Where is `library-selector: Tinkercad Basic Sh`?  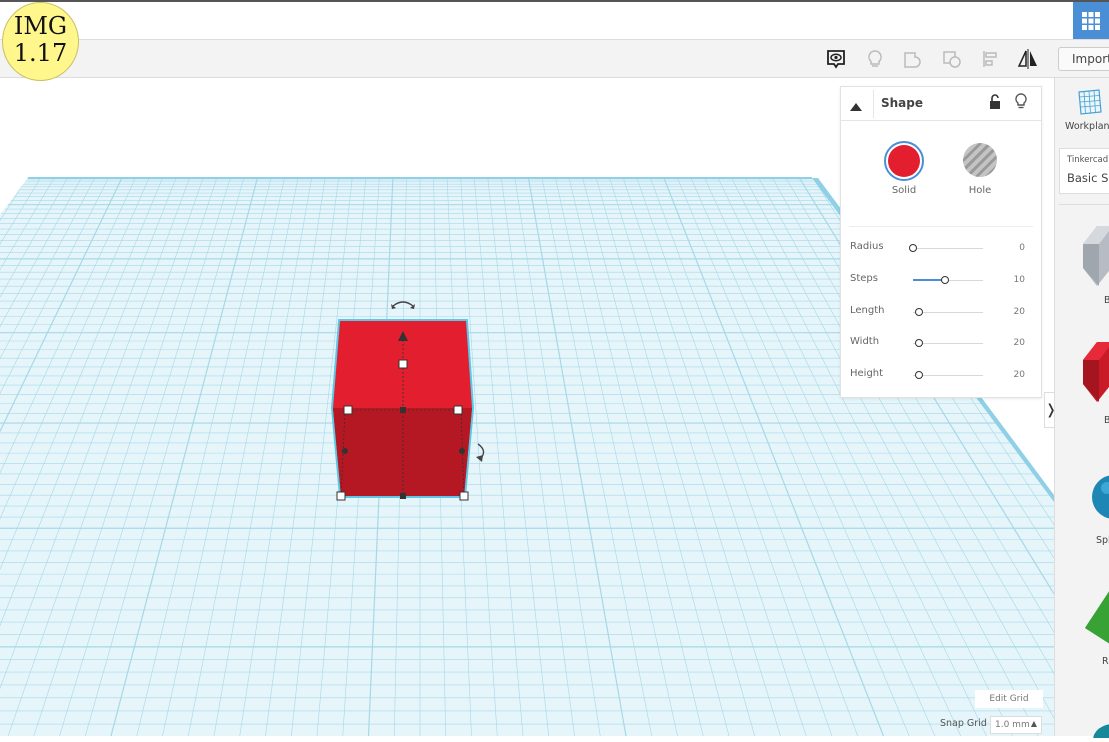 library-selector: Tinkercad Basic Sh is located at coordinates (1084, 171).